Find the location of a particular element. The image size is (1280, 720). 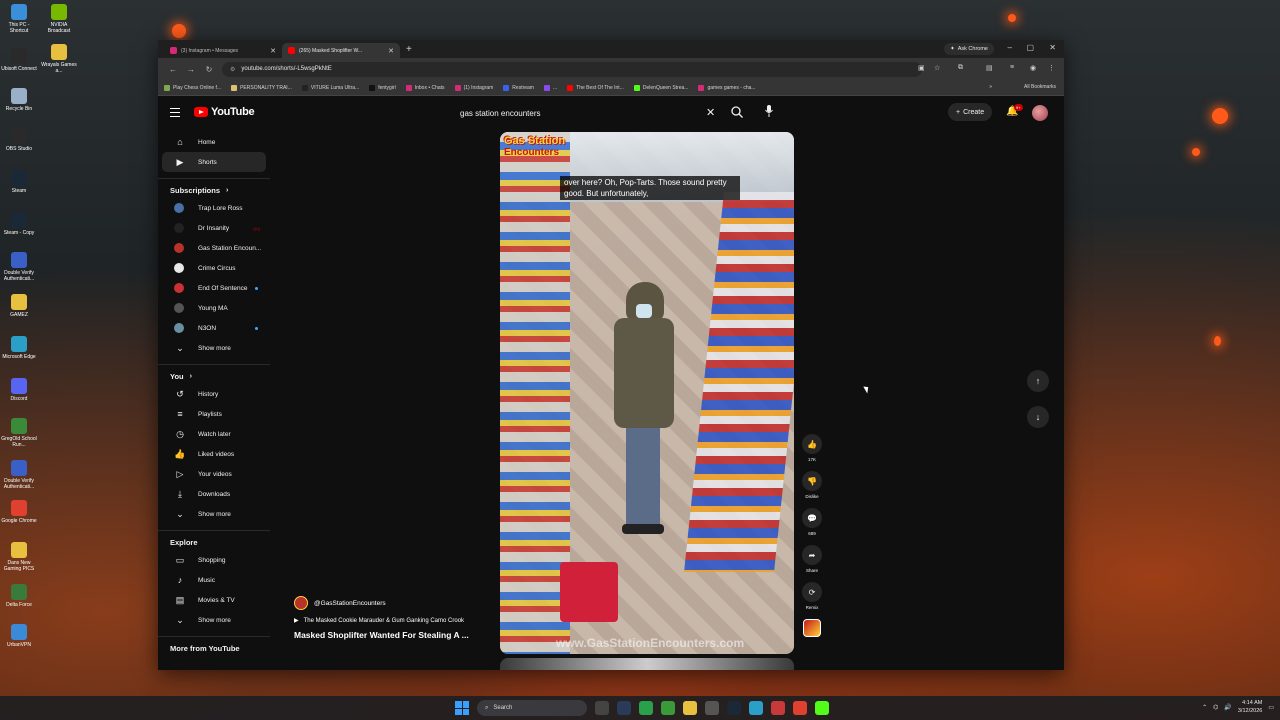

dislike-icon: 👎 is located at coordinates (812, 481).